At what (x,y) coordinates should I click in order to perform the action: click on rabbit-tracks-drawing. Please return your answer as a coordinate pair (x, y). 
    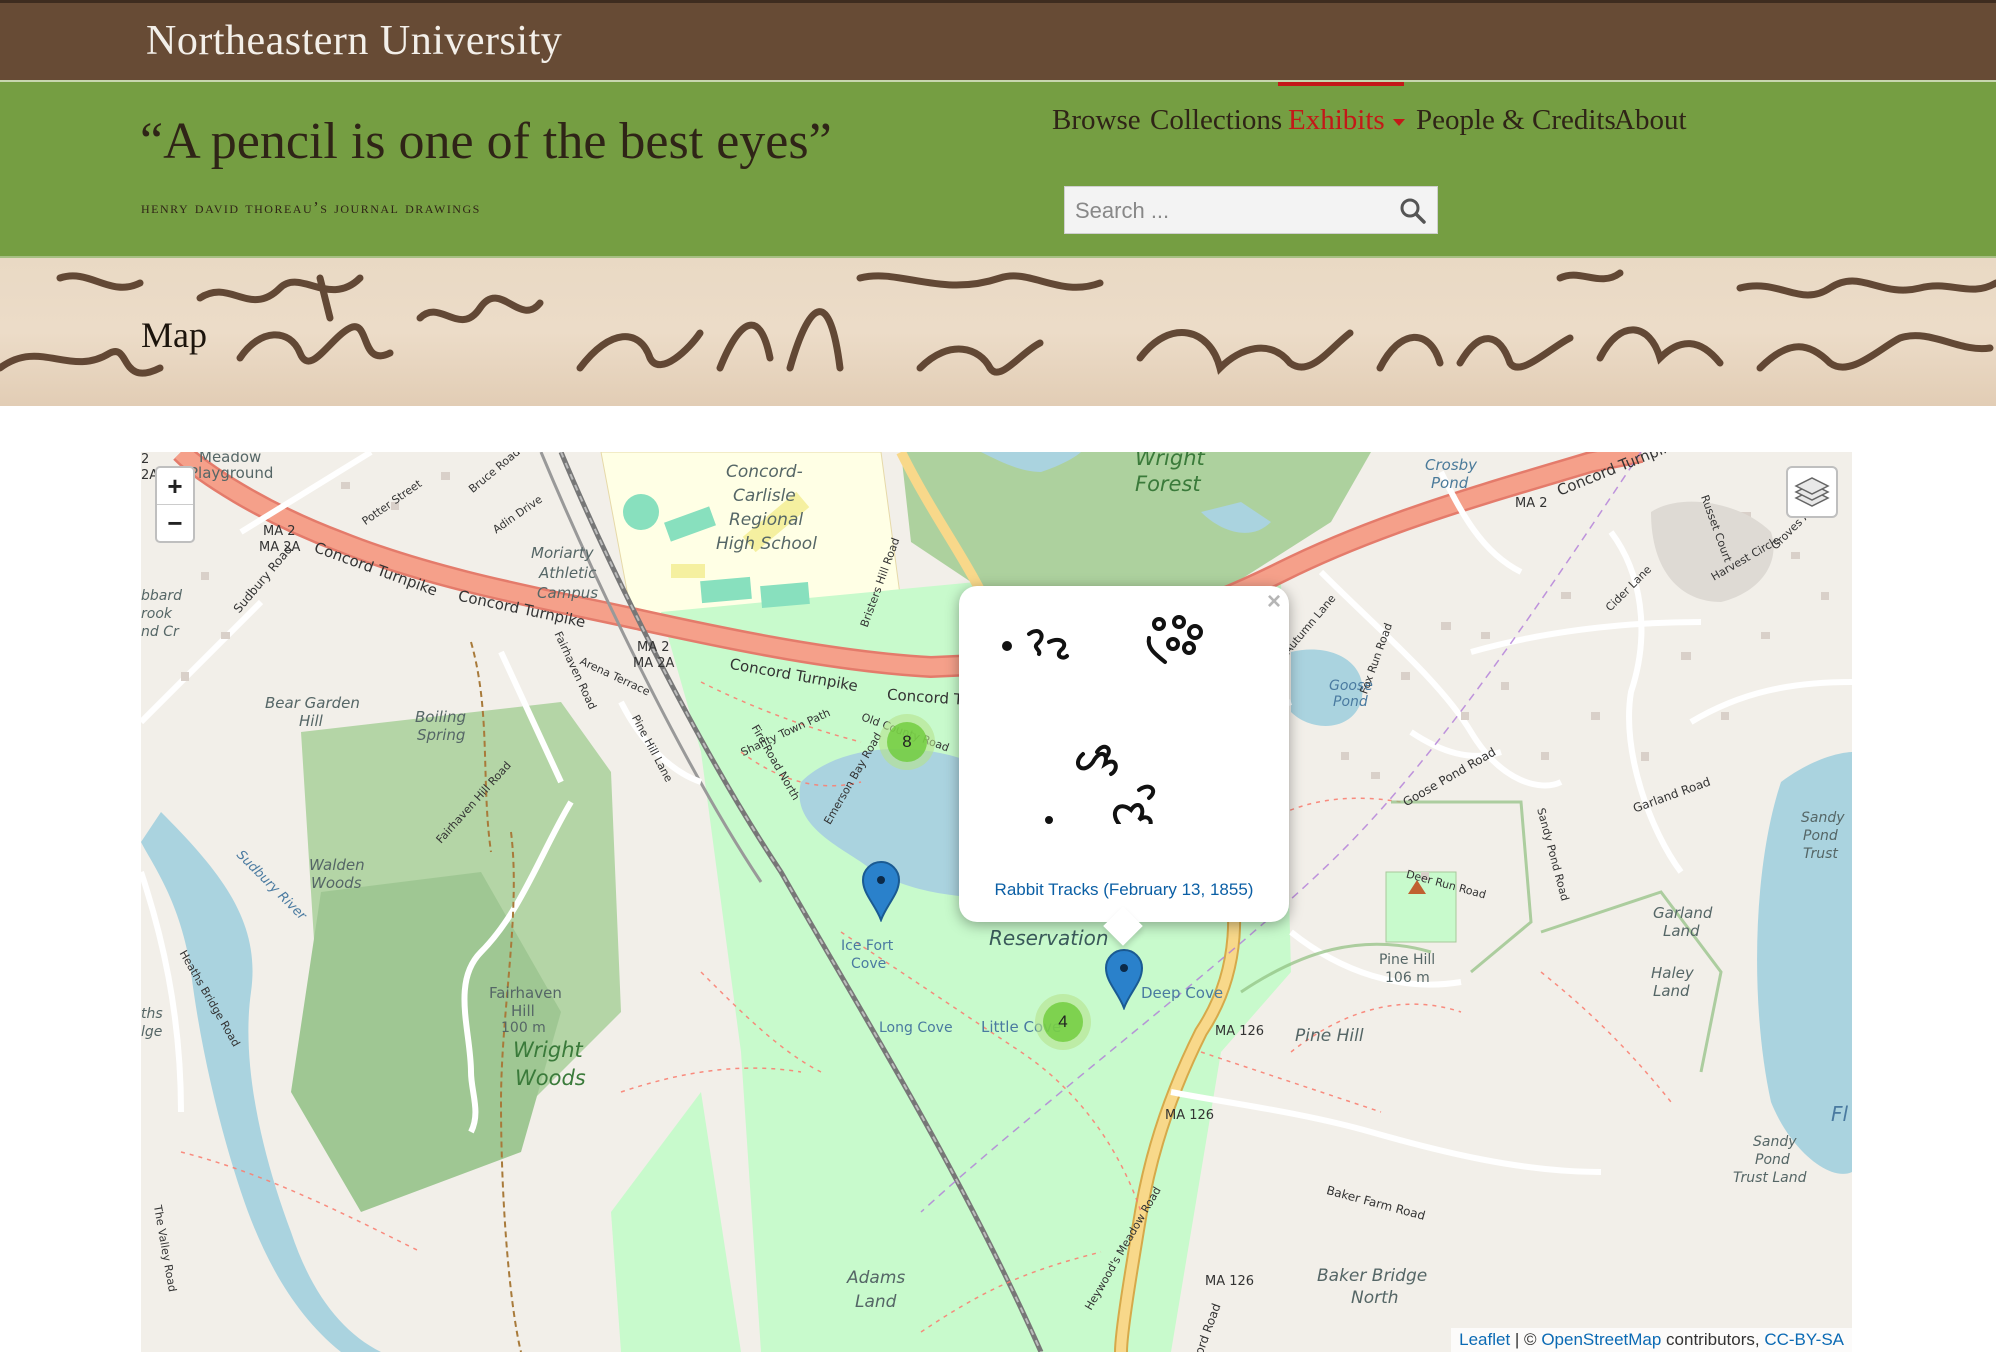
    Looking at the image, I should click on (1124, 719).